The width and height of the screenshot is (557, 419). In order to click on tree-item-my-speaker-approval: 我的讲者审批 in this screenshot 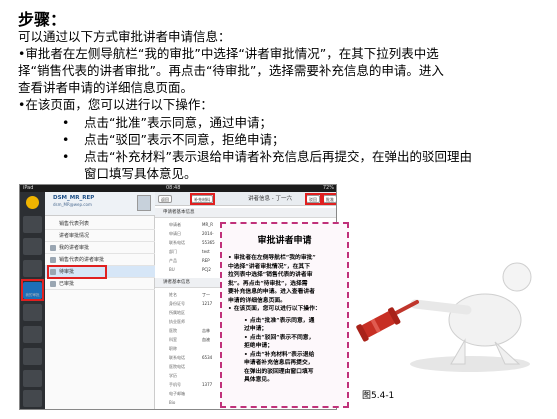, I will do `click(100, 248)`.